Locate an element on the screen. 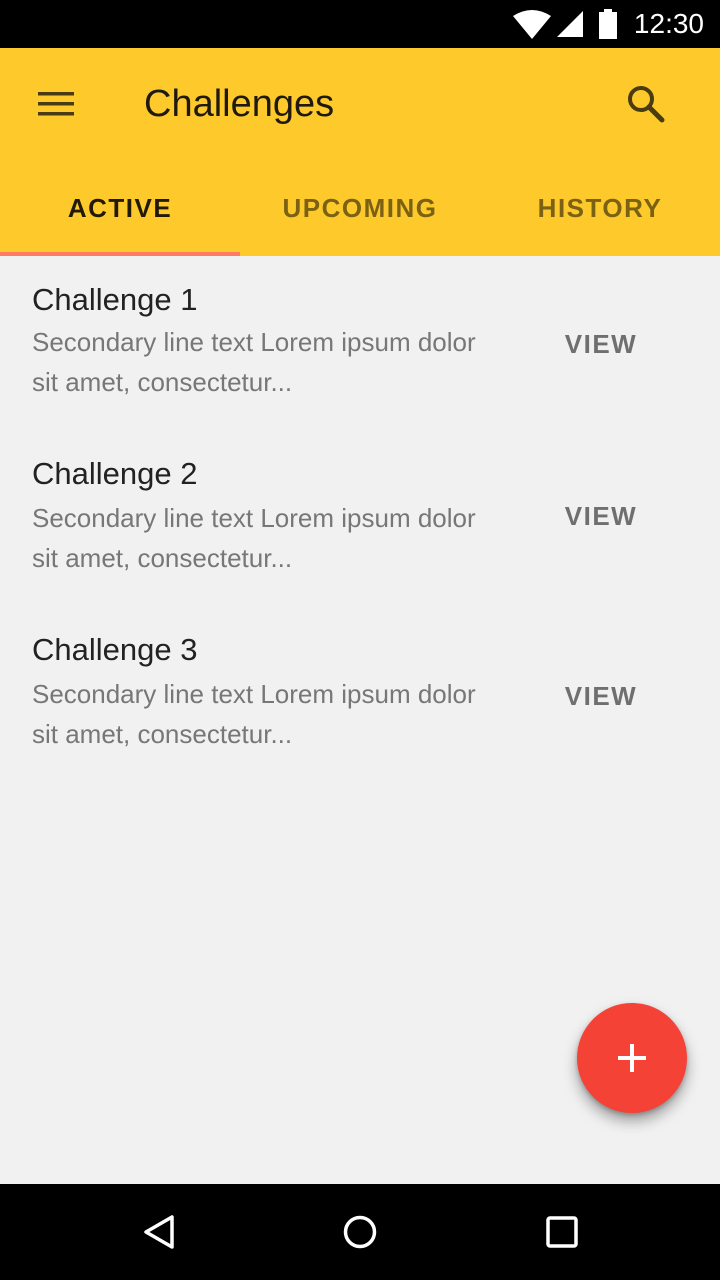 The width and height of the screenshot is (720, 1280). home-icon is located at coordinates (360, 1232).